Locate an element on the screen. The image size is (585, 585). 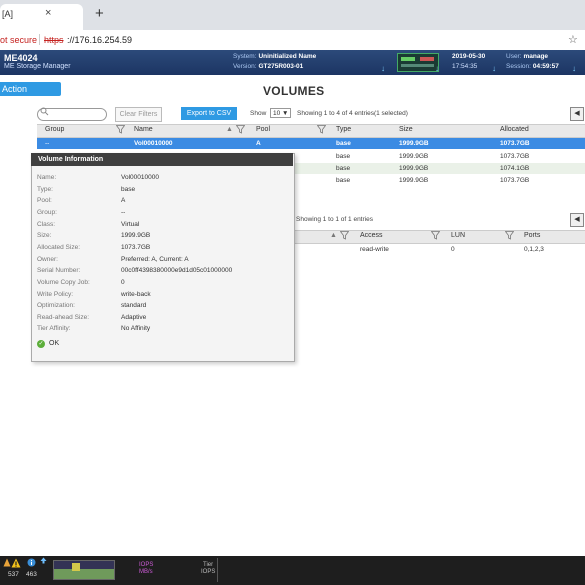
not-secure-label: ot secure is located at coordinates (18, 40).